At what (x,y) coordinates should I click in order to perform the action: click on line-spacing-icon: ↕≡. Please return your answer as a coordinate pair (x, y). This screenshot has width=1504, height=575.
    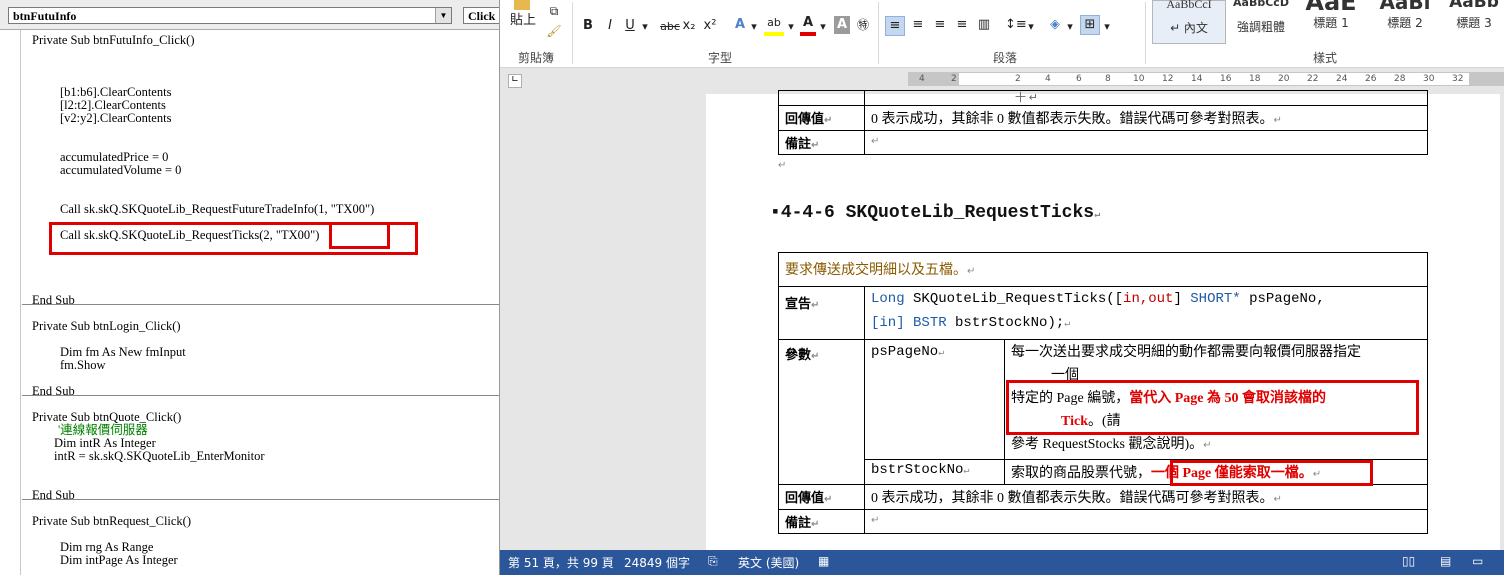
    Looking at the image, I should click on (1016, 25).